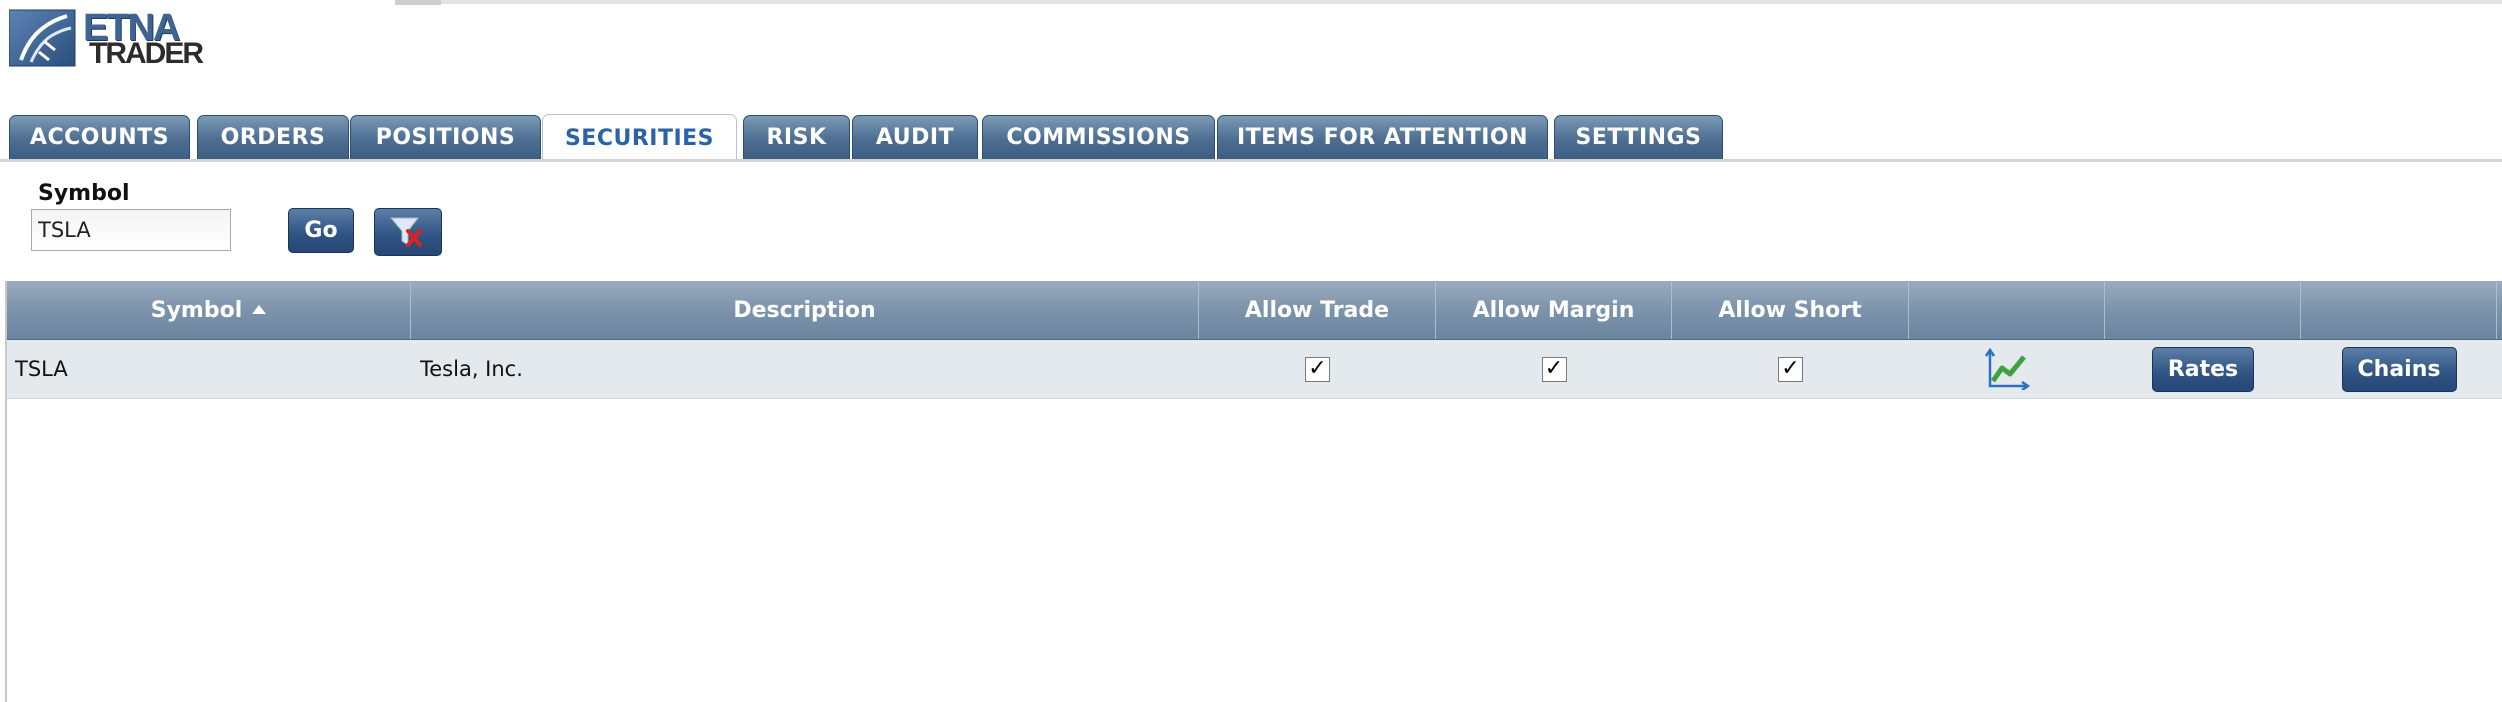 Image resolution: width=2502 pixels, height=702 pixels. I want to click on allow-short-checkbox: ✓, so click(1790, 369).